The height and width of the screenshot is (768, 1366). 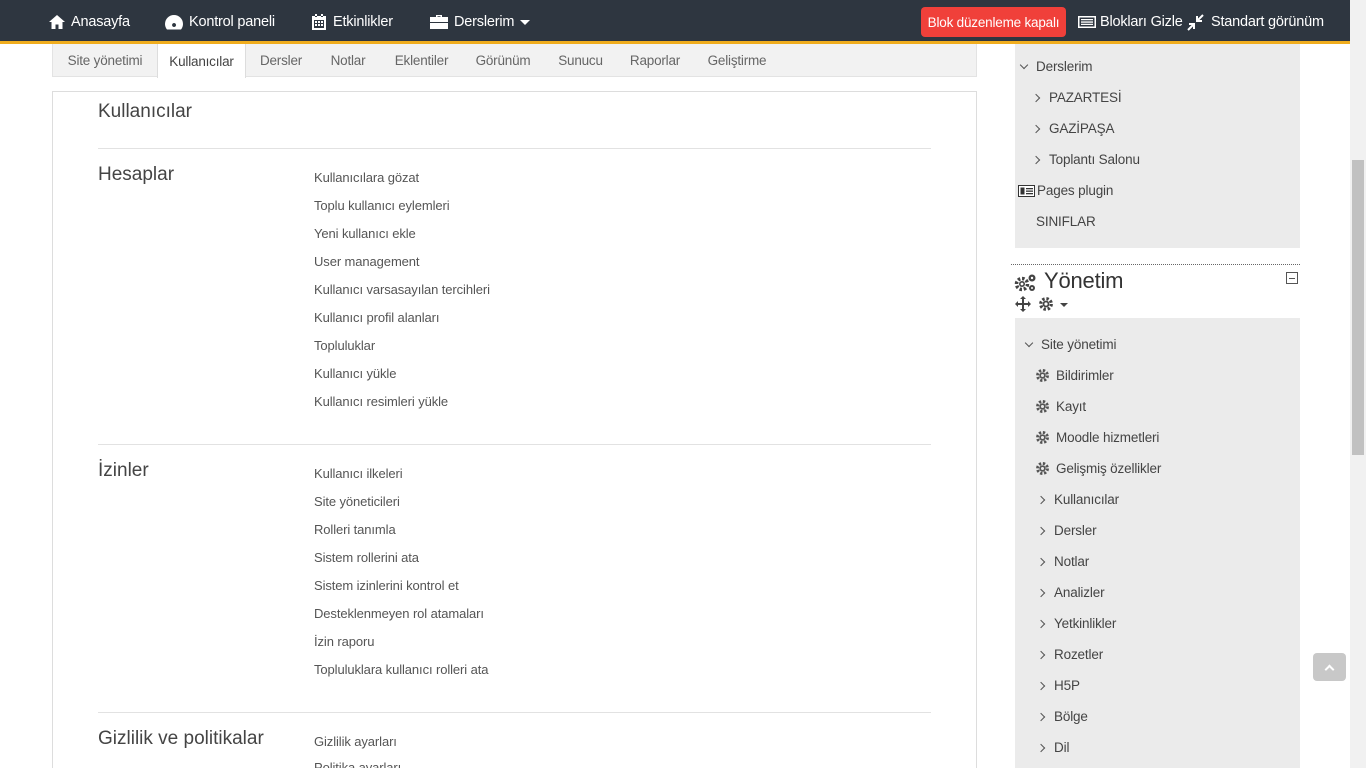 What do you see at coordinates (655, 60) in the screenshot?
I see `tab-reports: Raporlar` at bounding box center [655, 60].